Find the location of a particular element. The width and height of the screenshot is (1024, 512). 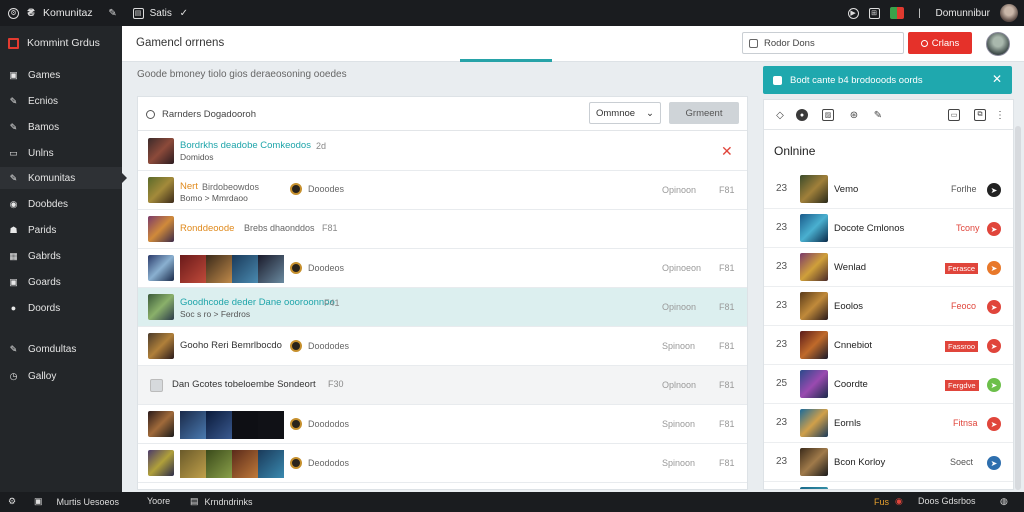

share-icon: ⧉ is located at coordinates (980, 115).